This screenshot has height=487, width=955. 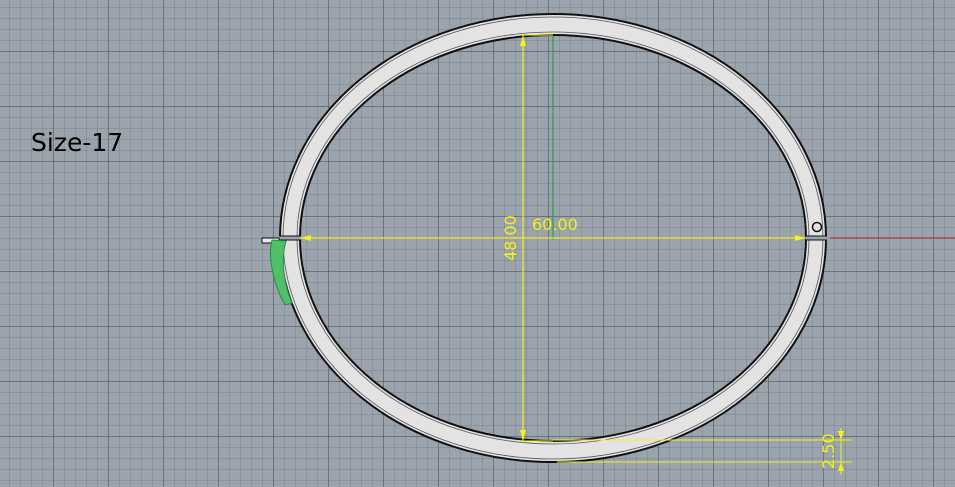 What do you see at coordinates (816, 238) in the screenshot?
I see `right-split-gap` at bounding box center [816, 238].